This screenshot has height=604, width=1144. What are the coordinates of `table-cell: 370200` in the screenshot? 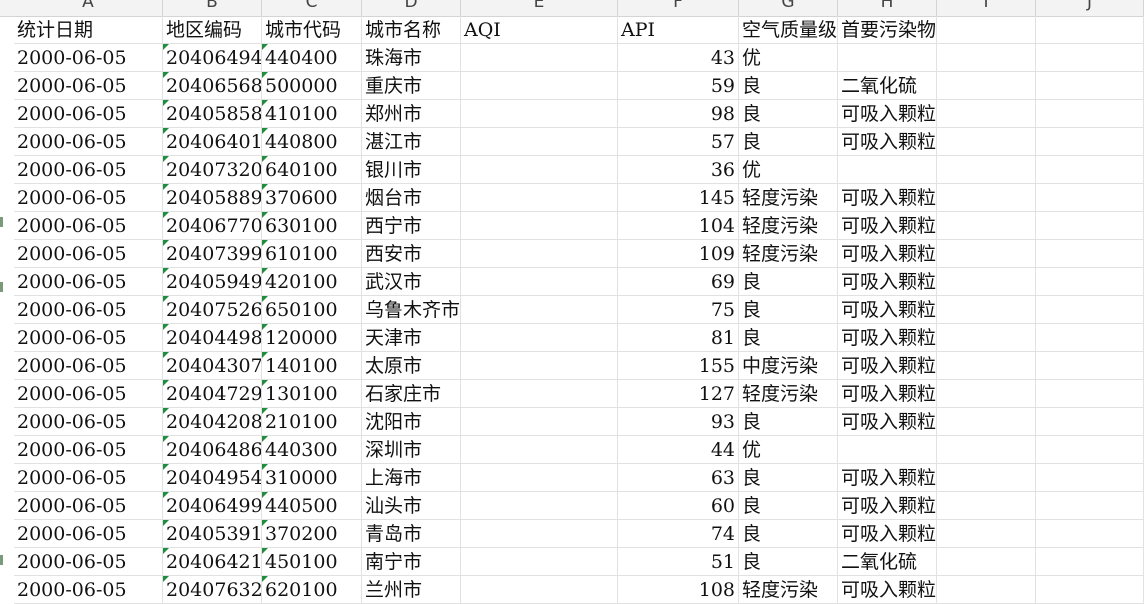 It's located at (312, 534).